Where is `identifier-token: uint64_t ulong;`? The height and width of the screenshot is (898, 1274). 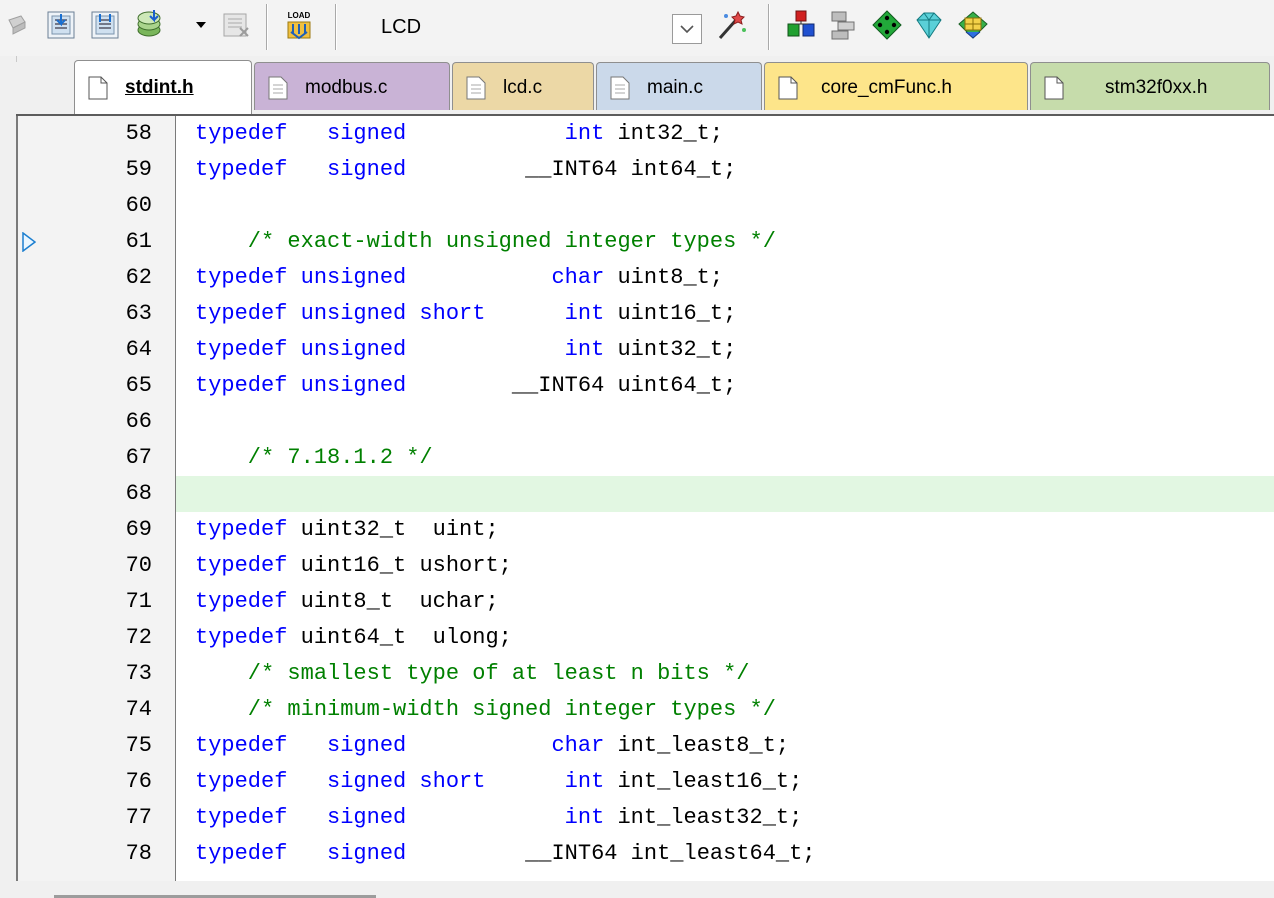 identifier-token: uint64_t ulong; is located at coordinates (406, 637).